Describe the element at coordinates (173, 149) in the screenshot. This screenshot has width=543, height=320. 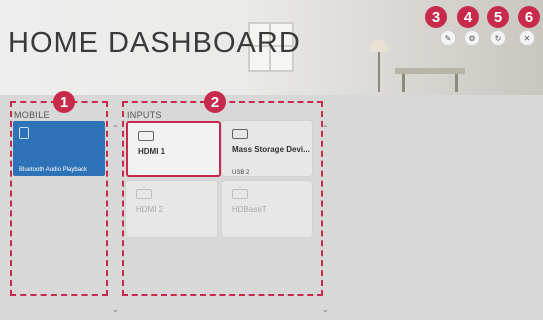
I see `input-tile-hdmi-1: HDMI 1` at that location.